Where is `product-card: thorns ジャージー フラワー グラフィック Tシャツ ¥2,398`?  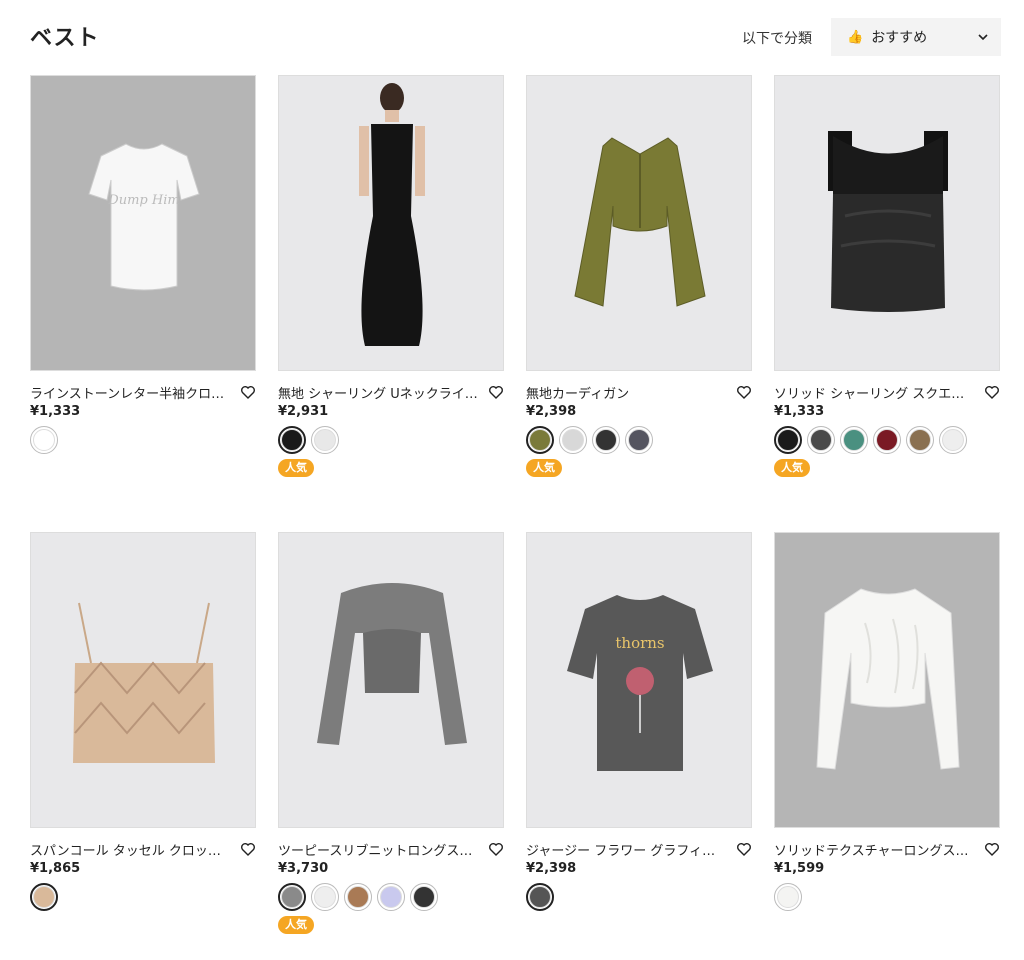
product-card: thorns ジャージー フラワー グラフィック Tシャツ ¥2,398 is located at coordinates (639, 722).